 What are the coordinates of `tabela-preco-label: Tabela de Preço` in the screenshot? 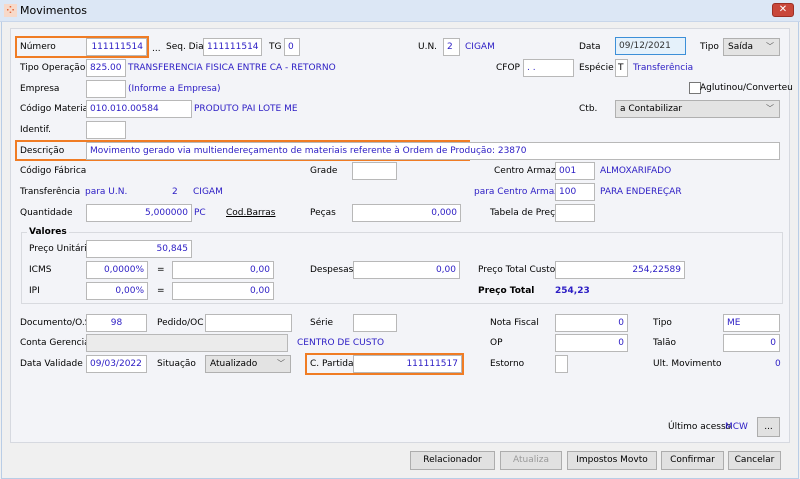 It's located at (525, 213).